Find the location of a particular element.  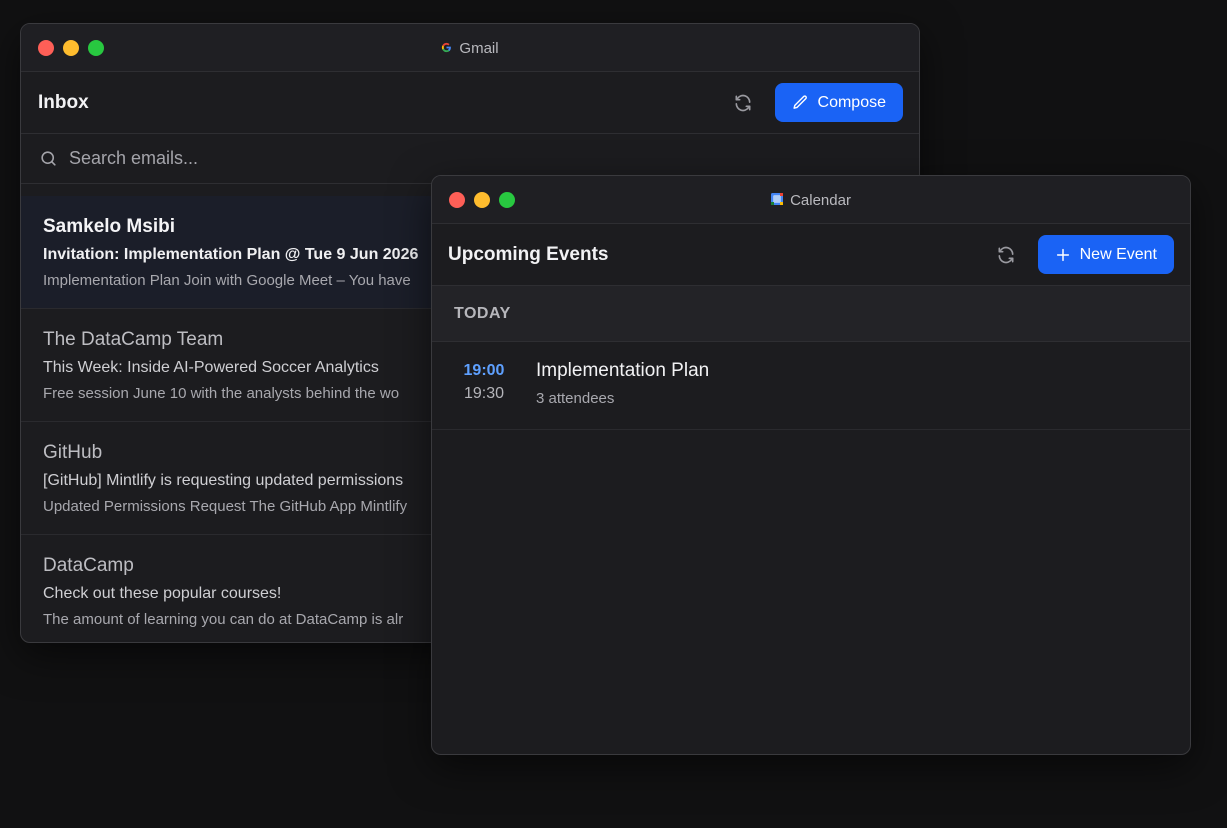

new-event-button: New Event is located at coordinates (1105, 254).